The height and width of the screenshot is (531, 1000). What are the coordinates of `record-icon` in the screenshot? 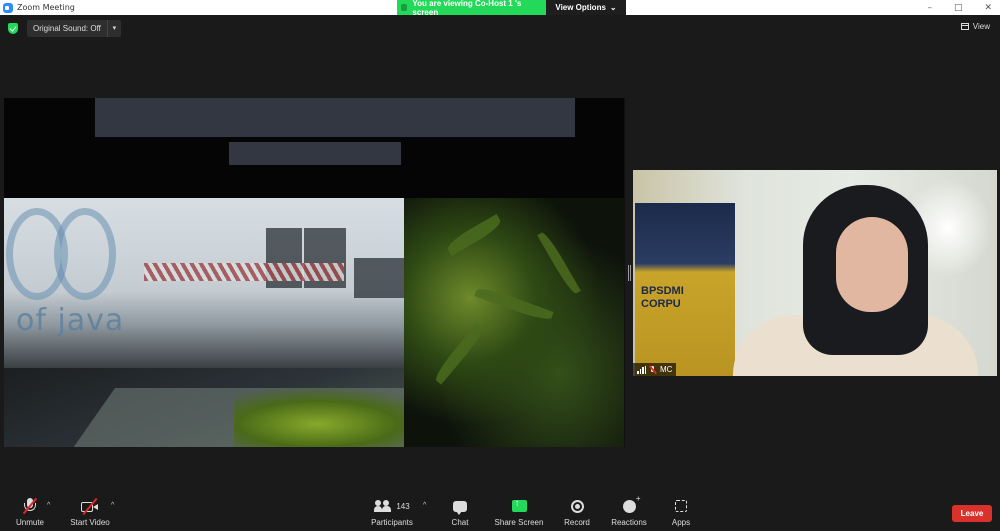 It's located at (577, 506).